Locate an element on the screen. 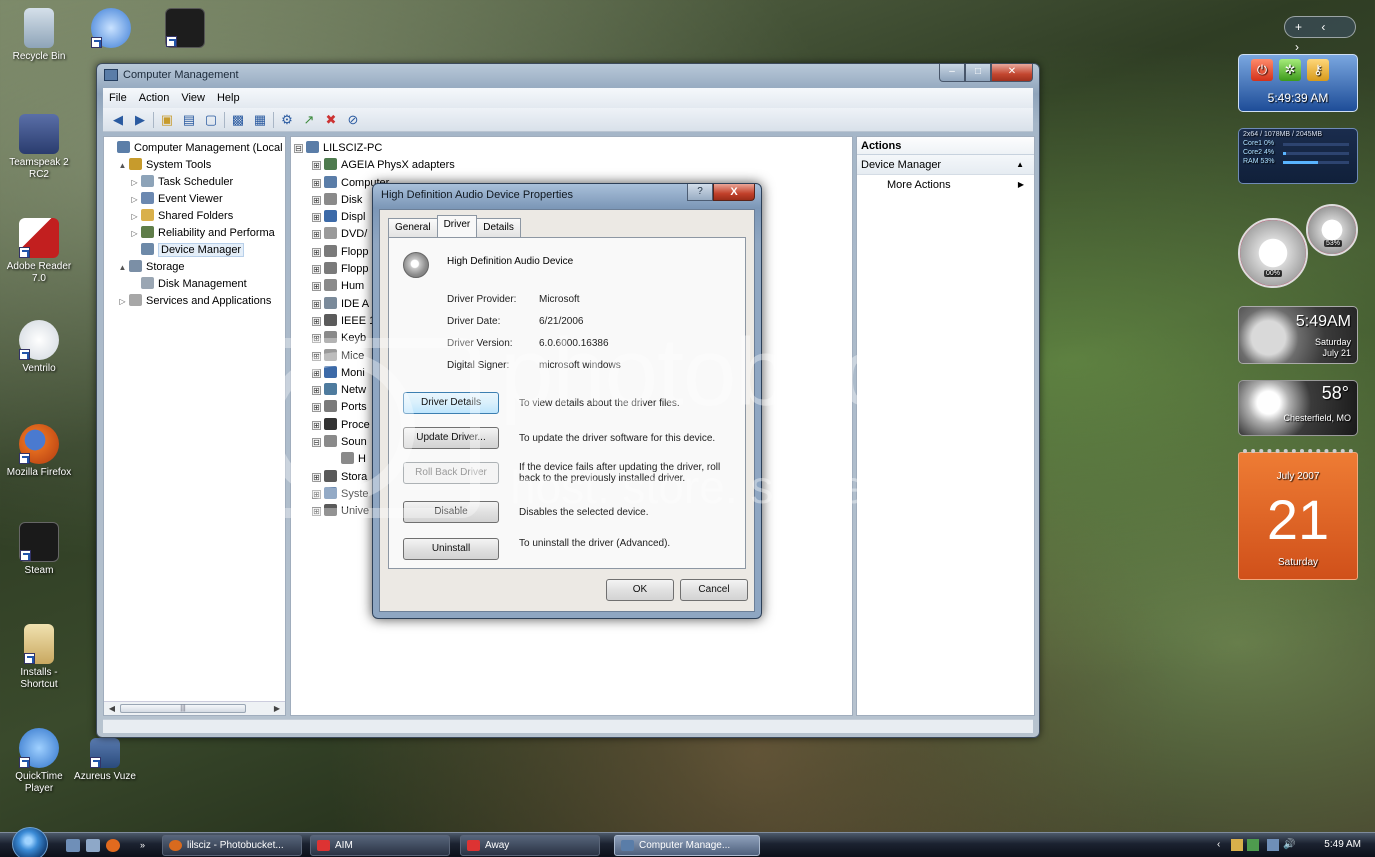  firefox-quicklaunch-icon is located at coordinates (113, 845).